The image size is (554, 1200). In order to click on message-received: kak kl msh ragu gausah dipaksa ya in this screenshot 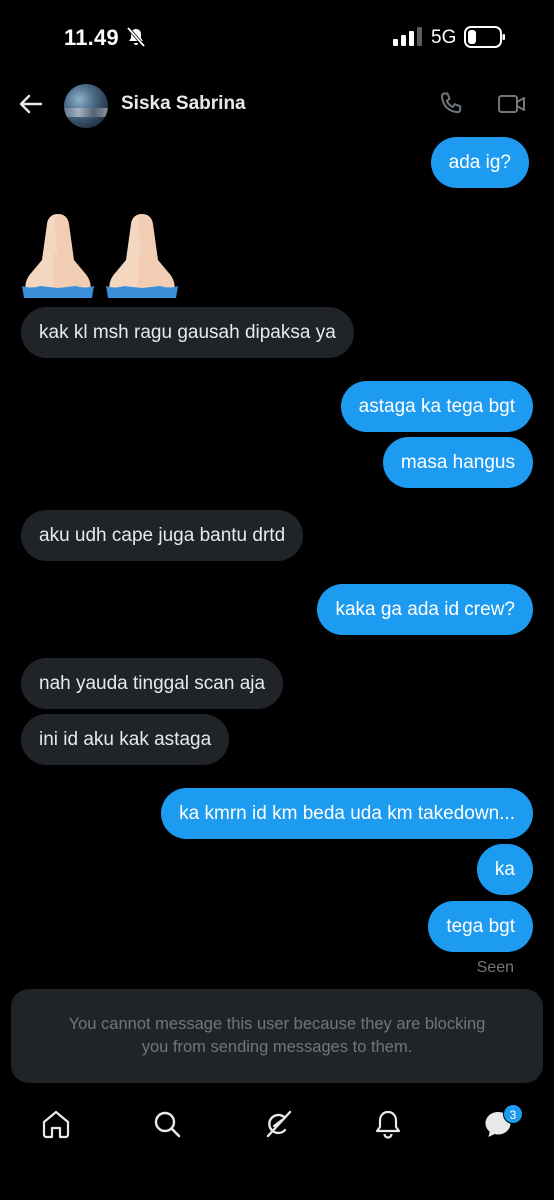, I will do `click(187, 332)`.